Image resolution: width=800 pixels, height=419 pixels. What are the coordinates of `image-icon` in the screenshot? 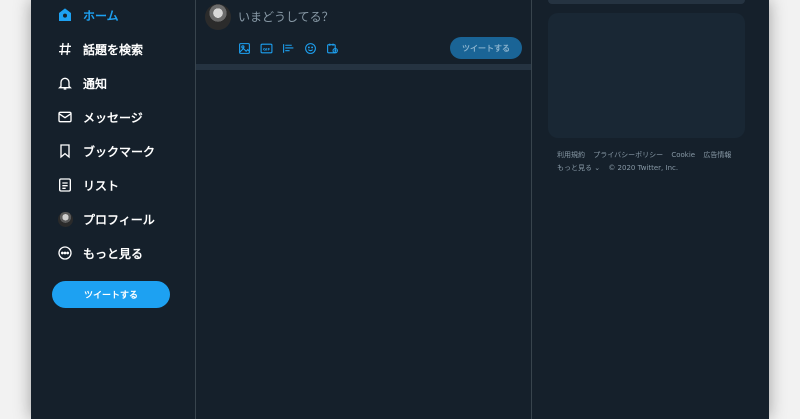 It's located at (244, 48).